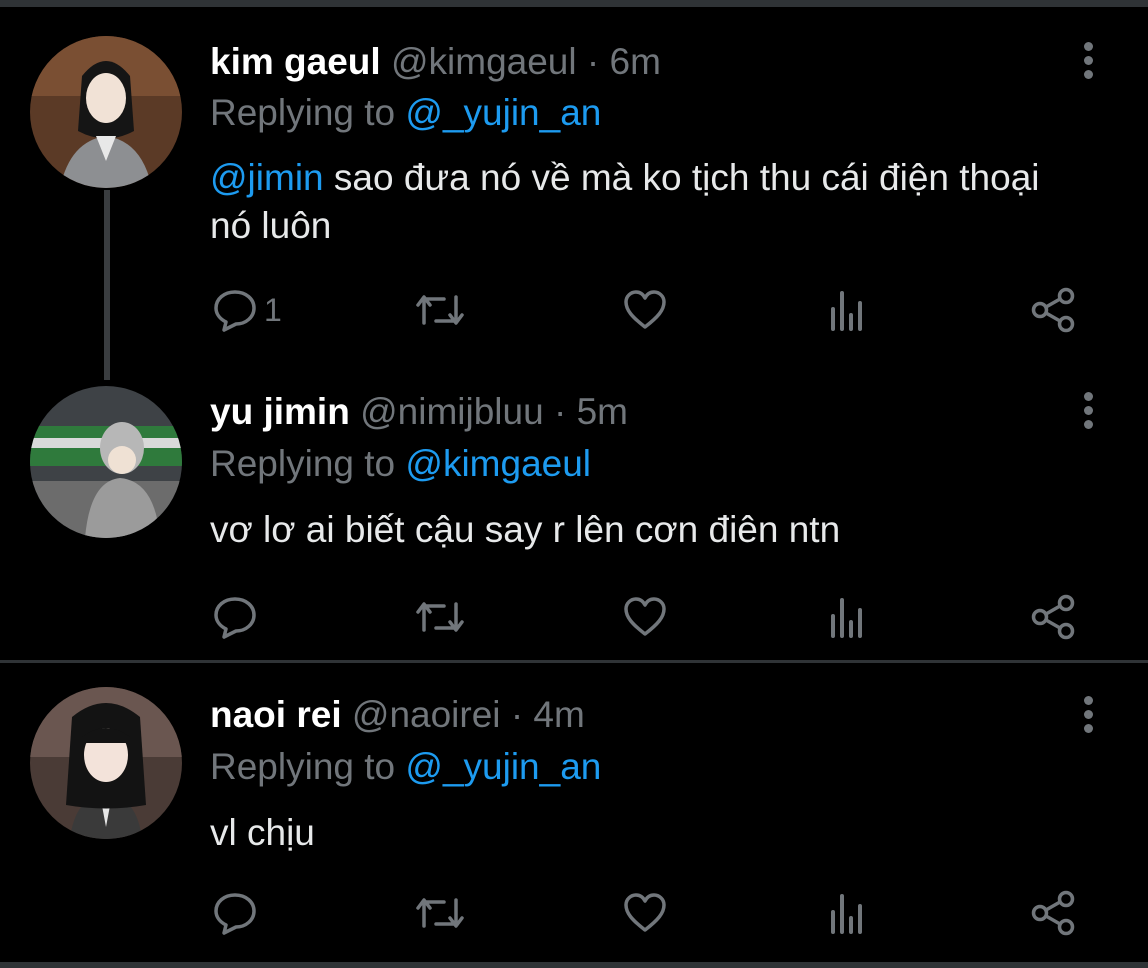 The width and height of the screenshot is (1148, 968). What do you see at coordinates (558, 714) in the screenshot?
I see `timestamp: 4m` at bounding box center [558, 714].